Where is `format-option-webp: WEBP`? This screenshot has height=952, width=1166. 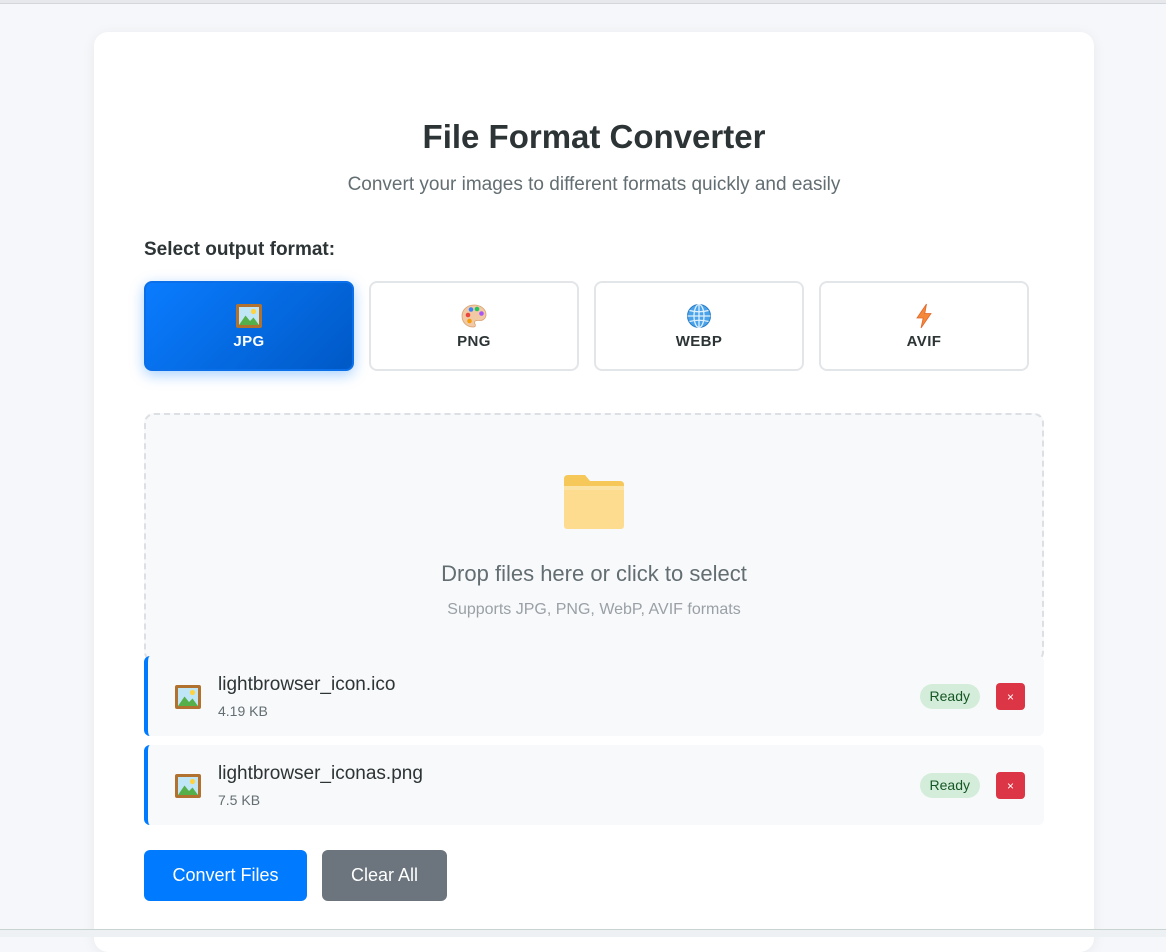 format-option-webp: WEBP is located at coordinates (699, 326).